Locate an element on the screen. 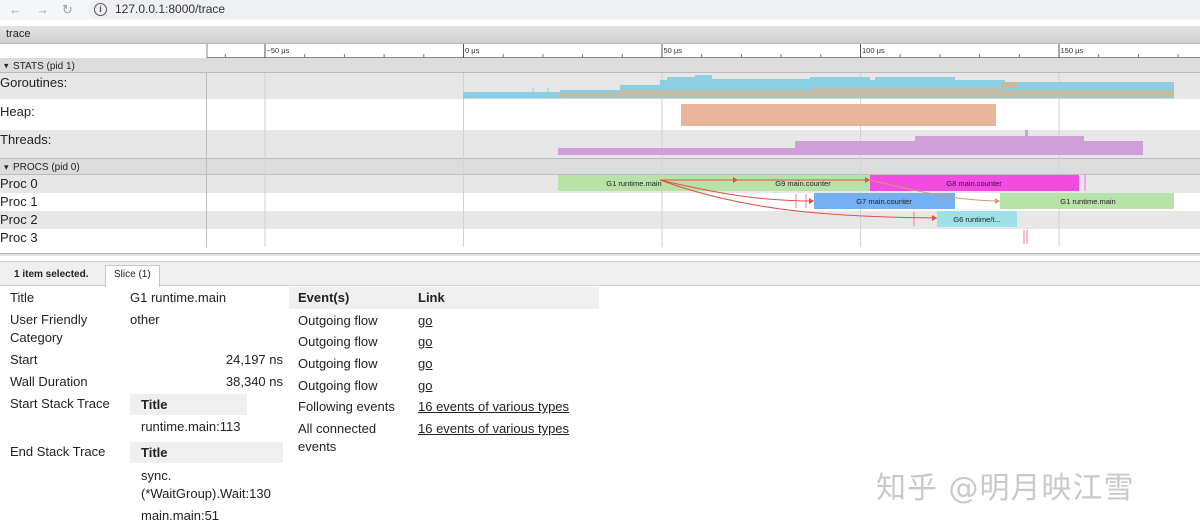 This screenshot has height=530, width=1200. all-connected-events-link: 16 events of various types is located at coordinates (493, 429).